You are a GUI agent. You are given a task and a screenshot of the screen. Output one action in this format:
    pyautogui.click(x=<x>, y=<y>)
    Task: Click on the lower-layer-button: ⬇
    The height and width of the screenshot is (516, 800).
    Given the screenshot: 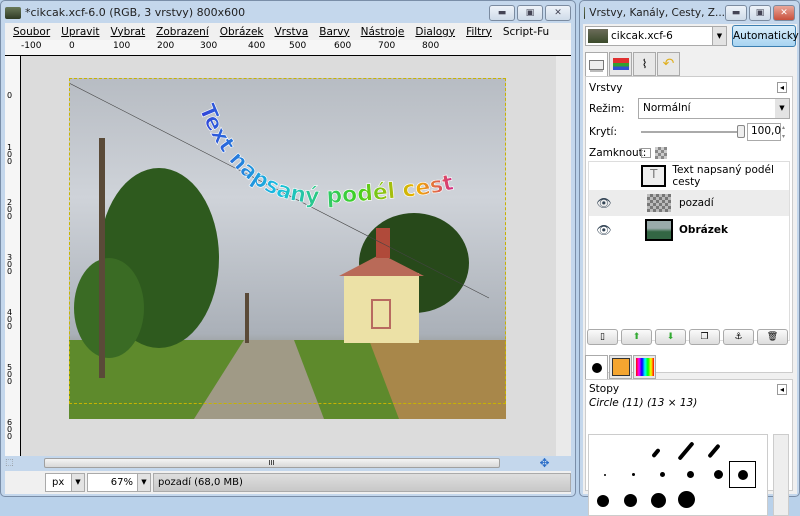 What is the action you would take?
    pyautogui.click(x=670, y=337)
    